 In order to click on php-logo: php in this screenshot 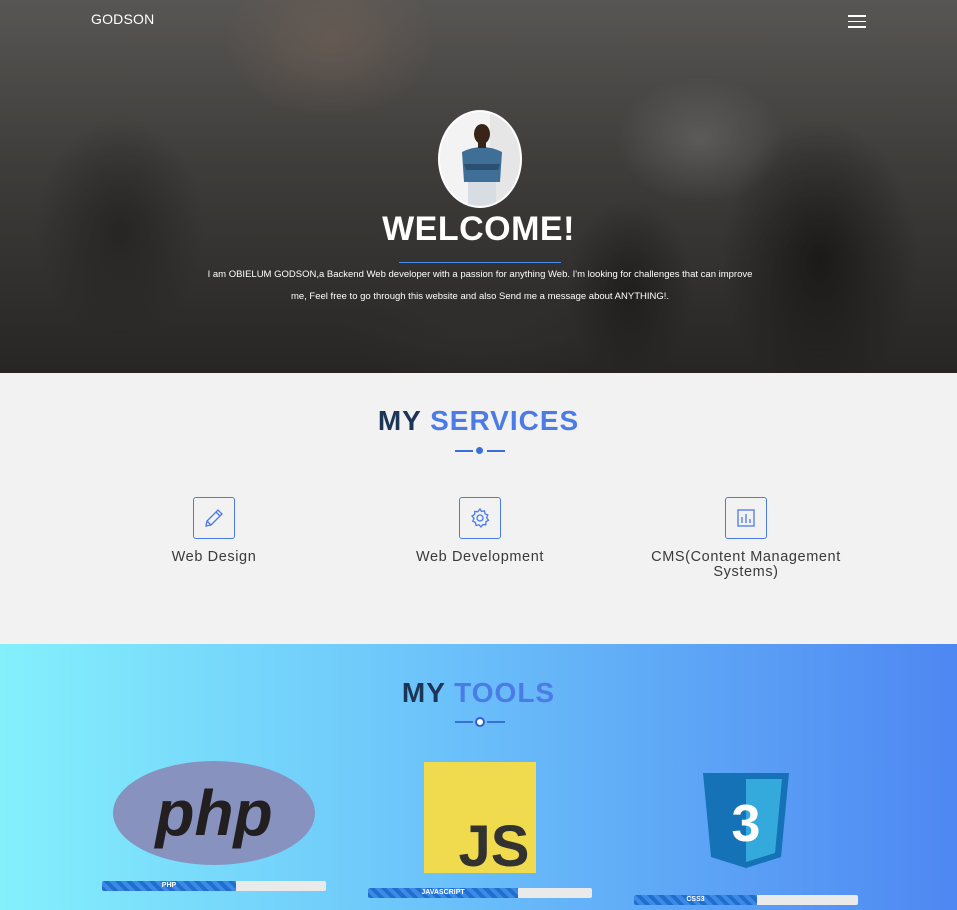, I will do `click(214, 816)`.